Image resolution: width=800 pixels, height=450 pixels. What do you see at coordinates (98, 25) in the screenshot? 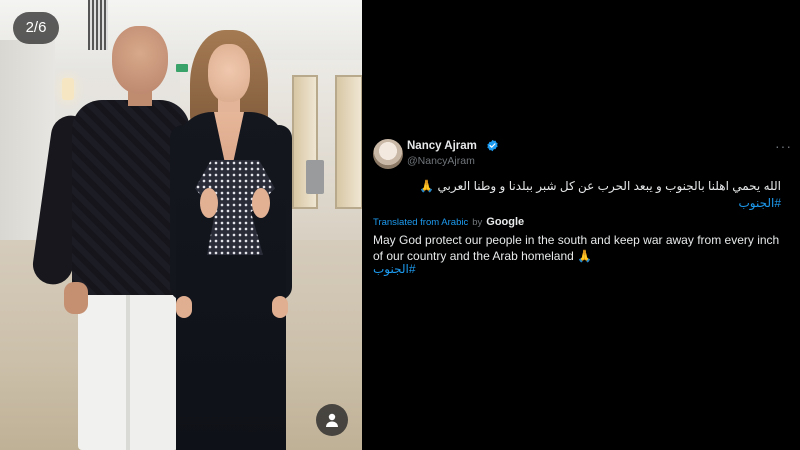
I see `air-vent` at bounding box center [98, 25].